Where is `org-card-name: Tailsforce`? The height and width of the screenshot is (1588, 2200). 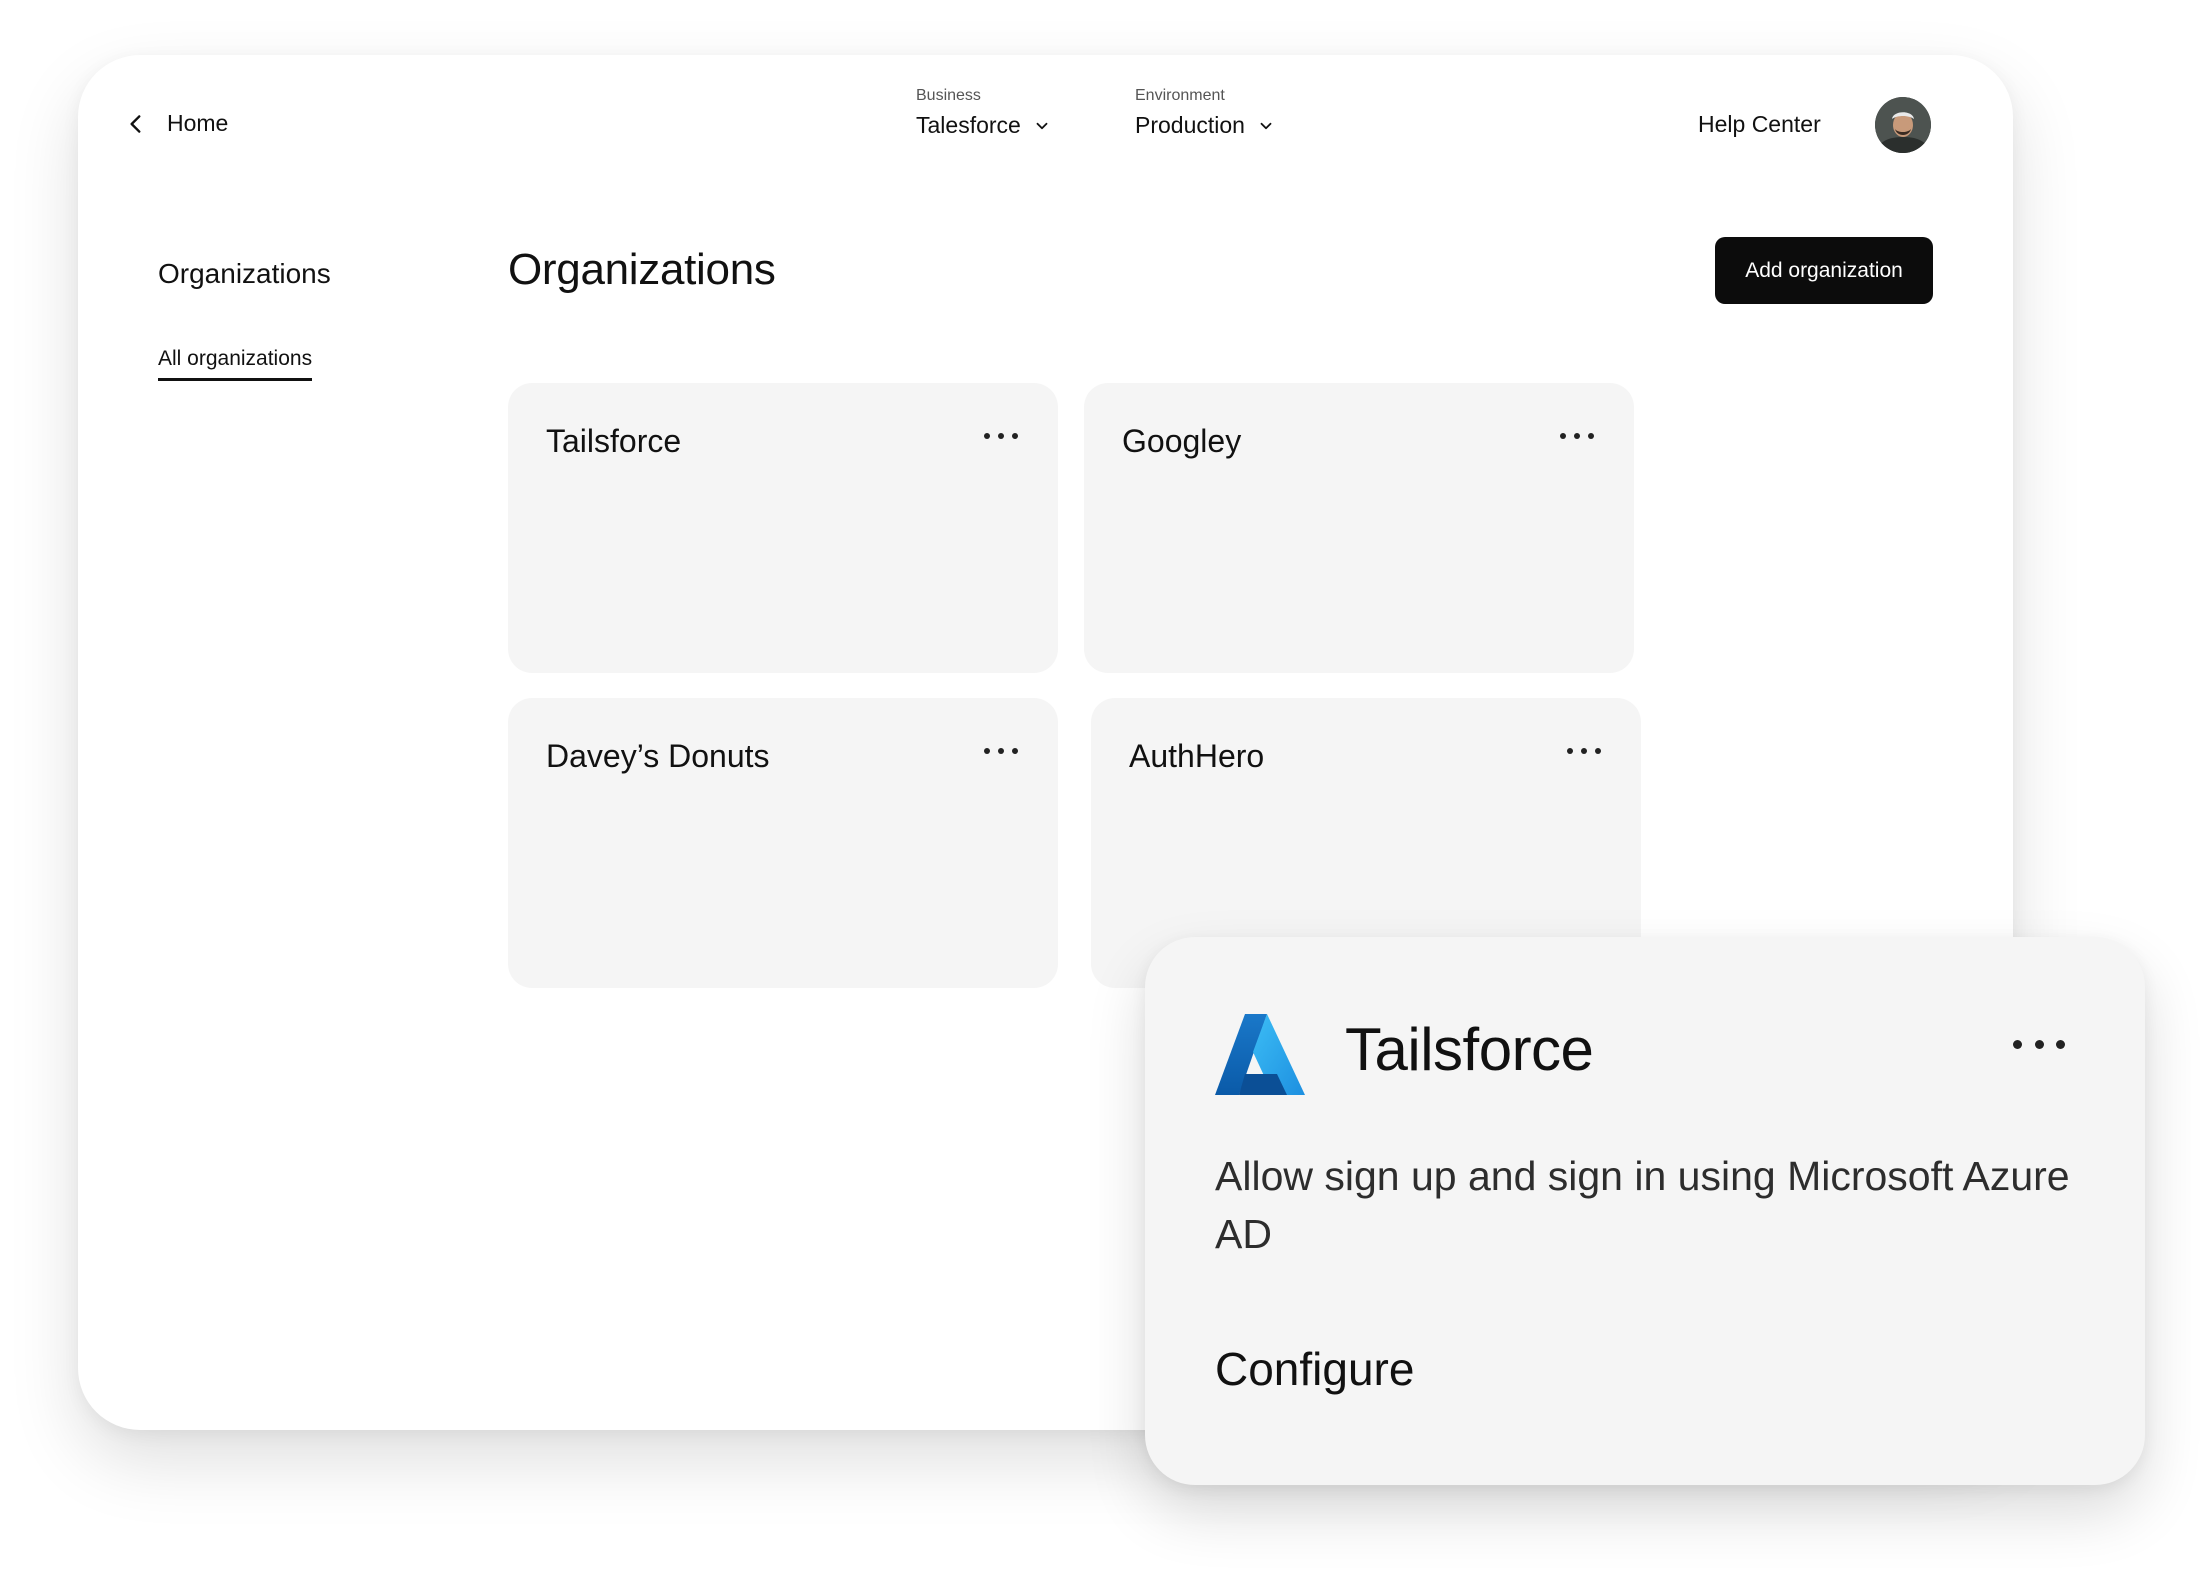
org-card-name: Tailsforce is located at coordinates (614, 441).